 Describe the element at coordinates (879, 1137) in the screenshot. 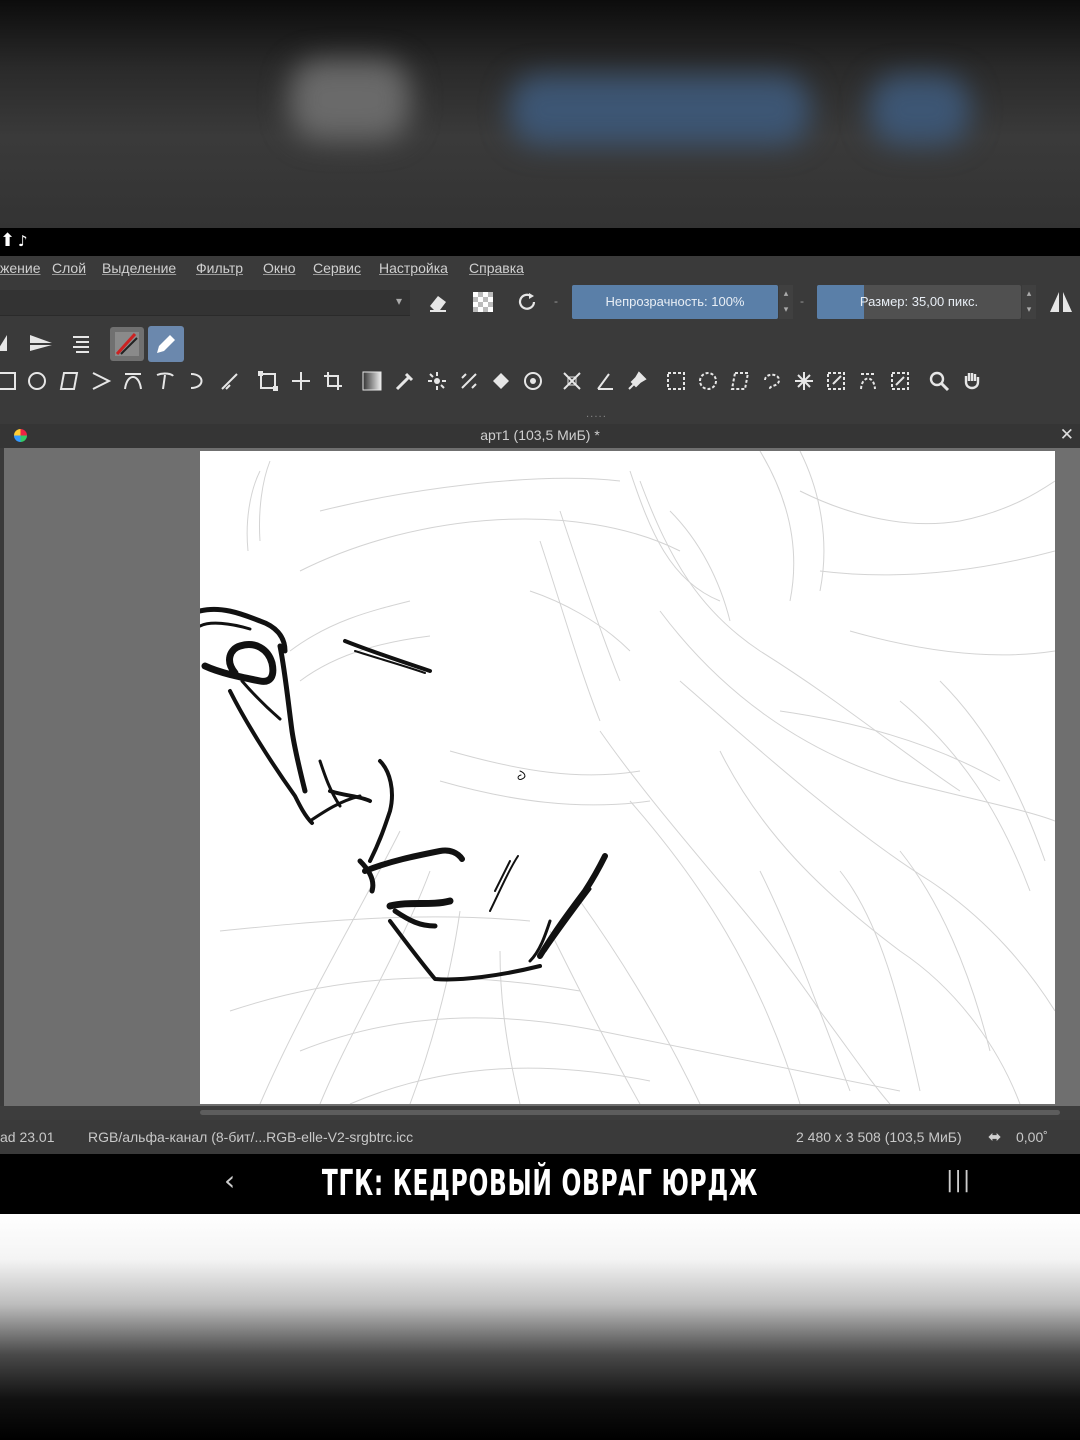

I see `status-image-size: 2 480 x 3 508 (103,5 МиБ)` at that location.